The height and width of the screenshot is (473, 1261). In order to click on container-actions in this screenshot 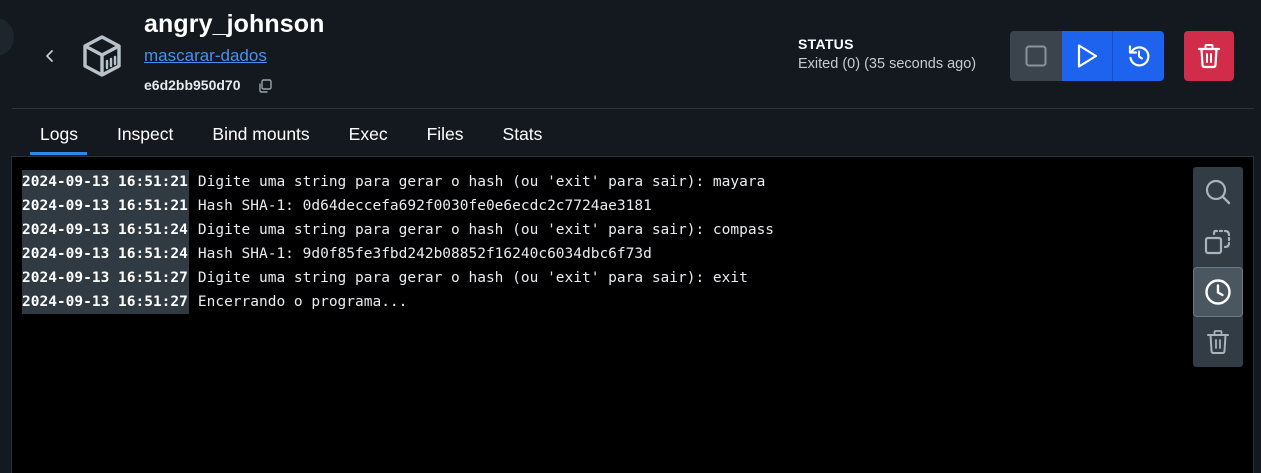, I will do `click(1087, 56)`.